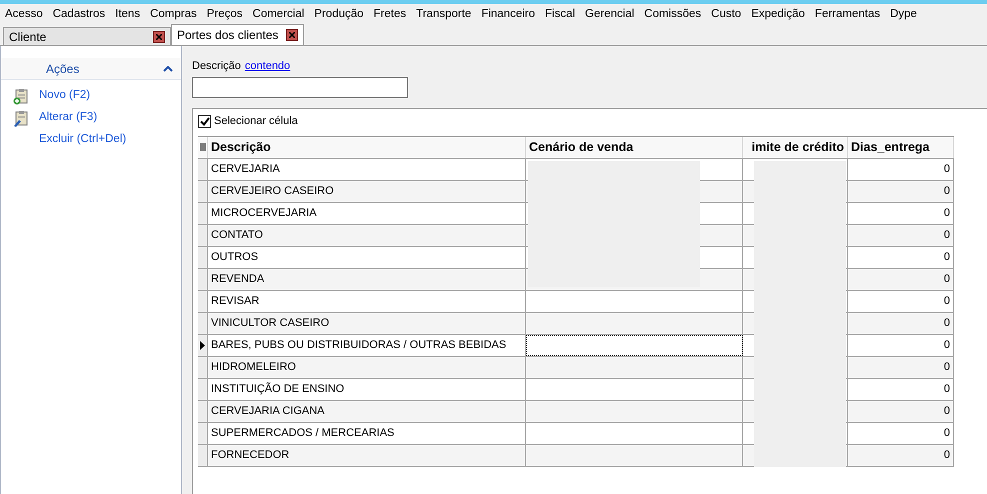 Image resolution: width=987 pixels, height=494 pixels. Describe the element at coordinates (443, 15) in the screenshot. I see `menu-item: Transporte` at that location.